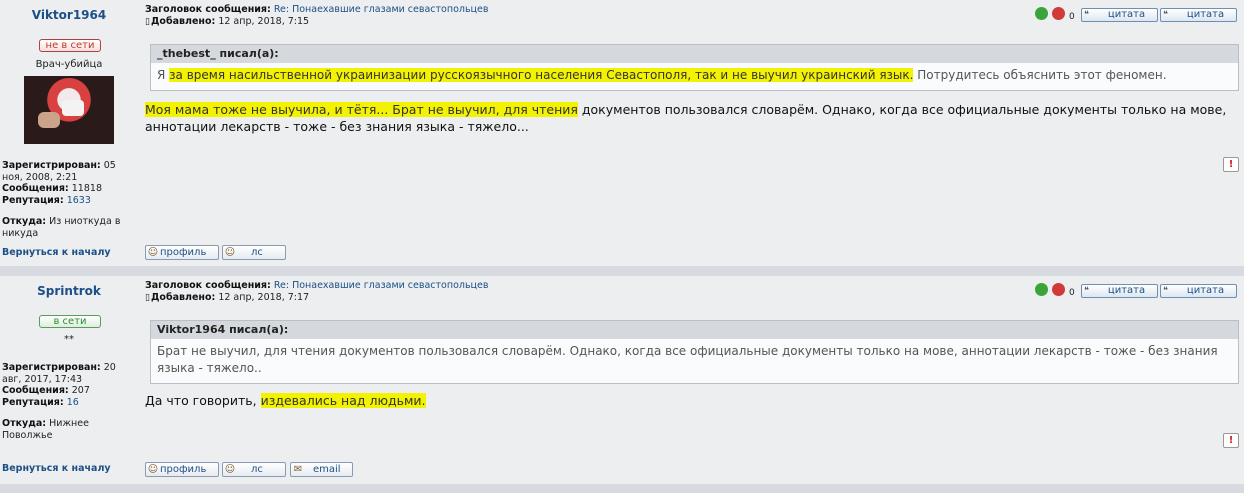 This screenshot has height=493, width=1244. Describe the element at coordinates (298, 469) in the screenshot. I see `envelope-icon: ✉` at that location.